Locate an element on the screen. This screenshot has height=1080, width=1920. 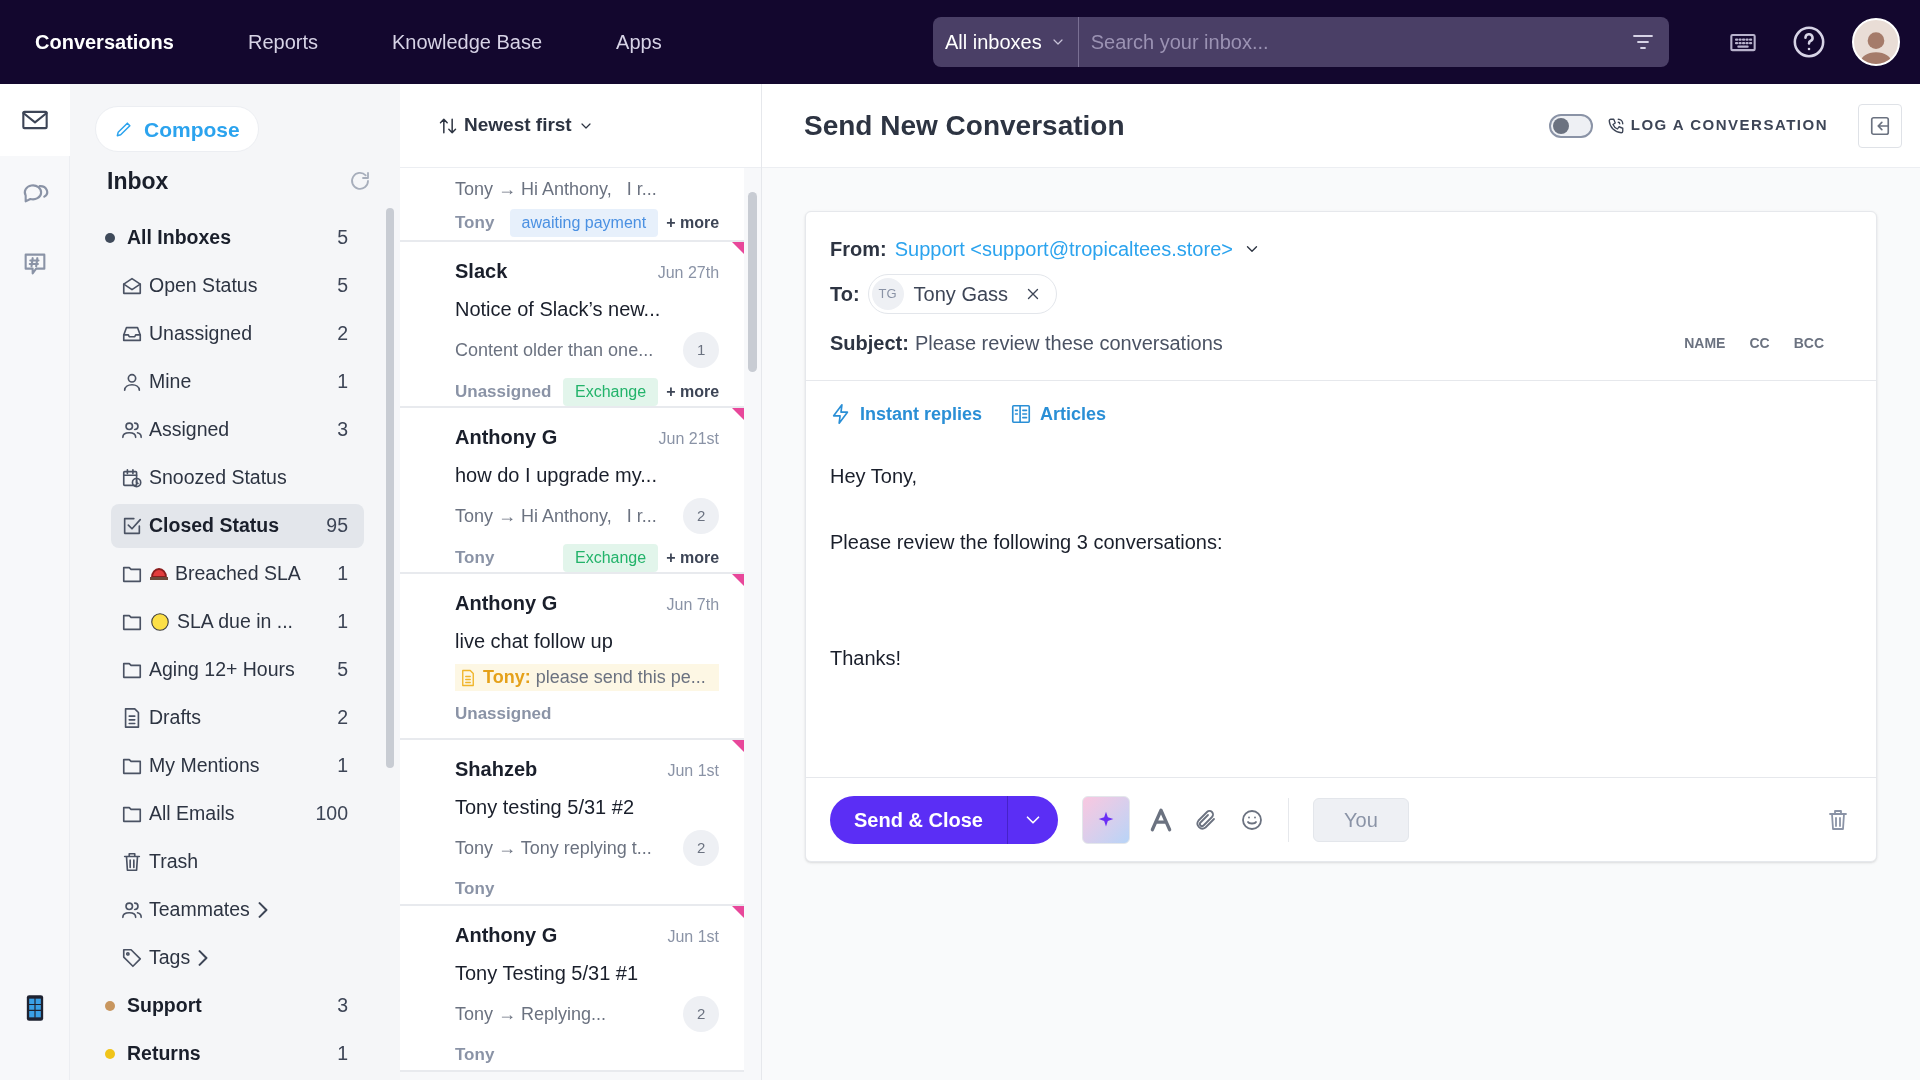
log-conversation-button: LOG A CONVERSATION is located at coordinates (1717, 125).